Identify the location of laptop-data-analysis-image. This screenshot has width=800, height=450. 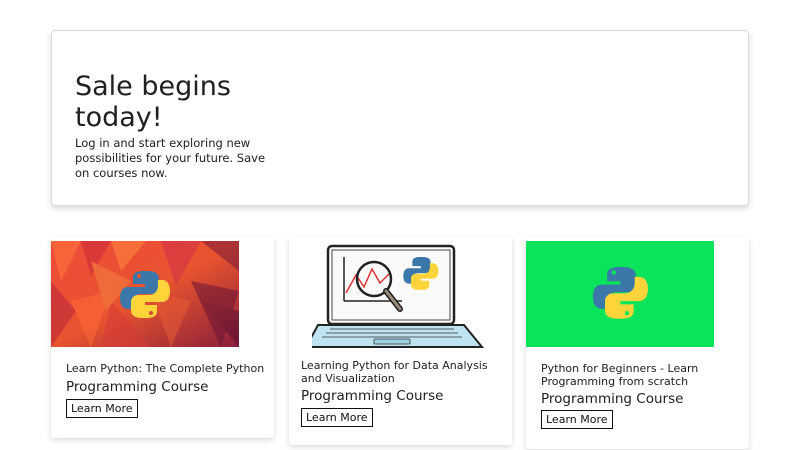
(398, 296).